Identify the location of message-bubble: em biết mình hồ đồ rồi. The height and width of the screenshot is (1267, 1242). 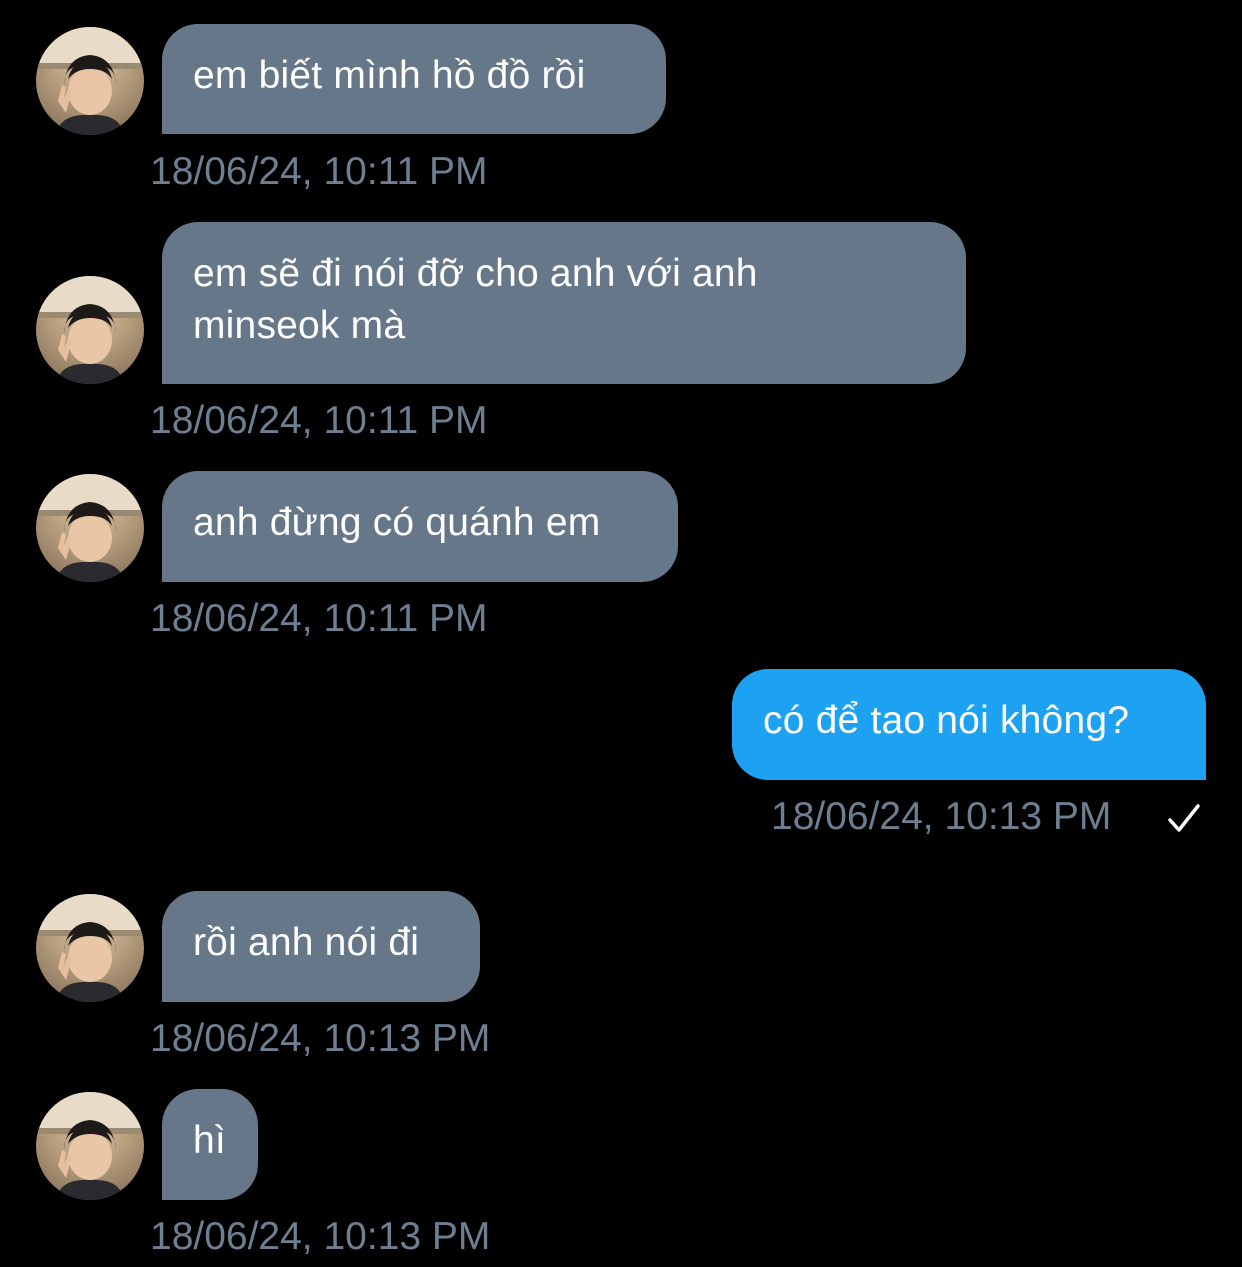
(414, 79).